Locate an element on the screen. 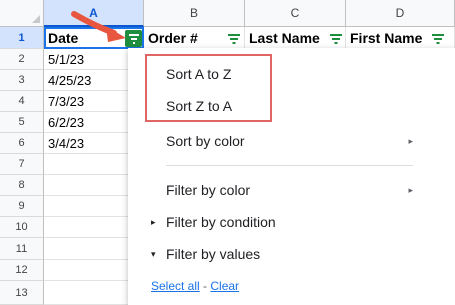 The image size is (455, 305). row-header-3: 3 is located at coordinates (22, 80).